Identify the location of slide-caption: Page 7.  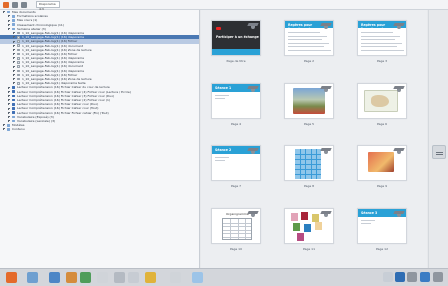
(236, 186).